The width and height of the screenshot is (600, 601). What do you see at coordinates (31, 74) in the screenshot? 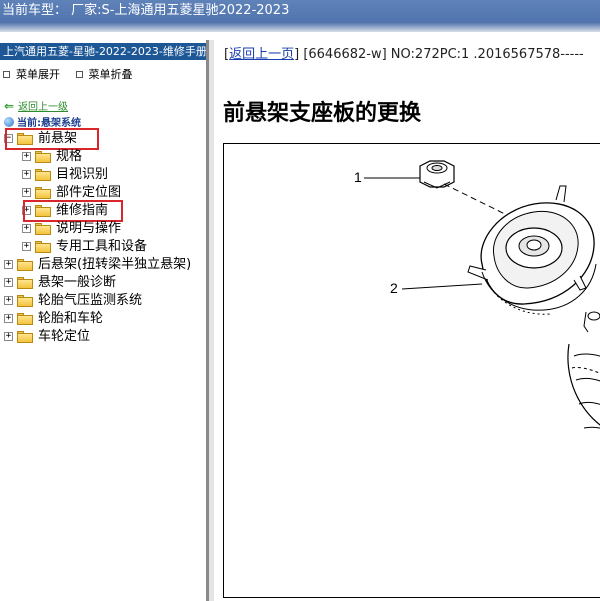
I see `menu-expand-button: 菜单展开` at bounding box center [31, 74].